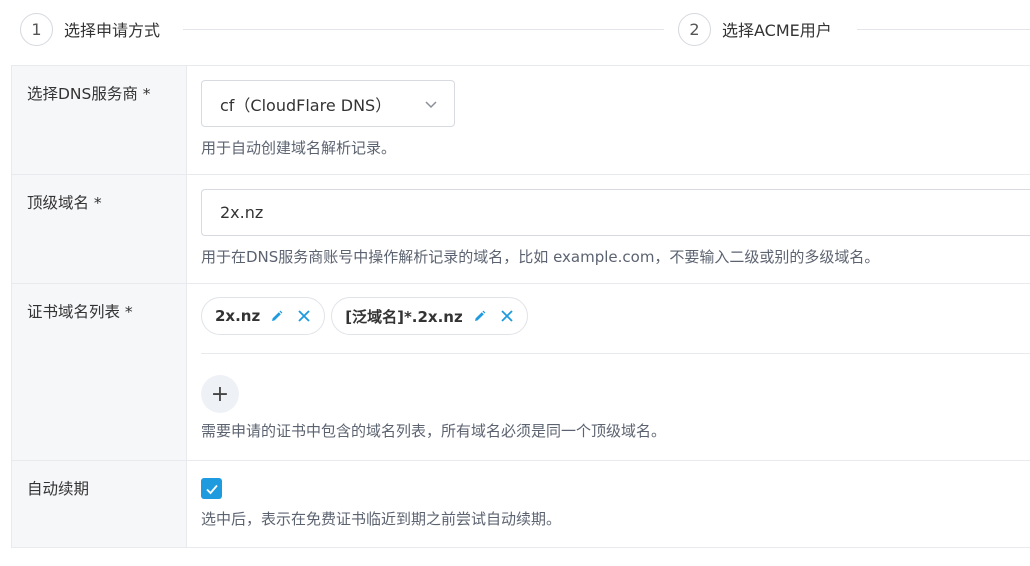 This screenshot has height=566, width=1030. I want to click on dns-provider-label: 选择DNS服务商 *, so click(99, 120).